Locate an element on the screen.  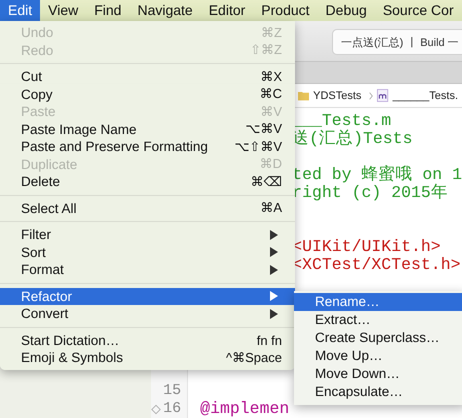
menu-item: Filter is located at coordinates (147, 235).